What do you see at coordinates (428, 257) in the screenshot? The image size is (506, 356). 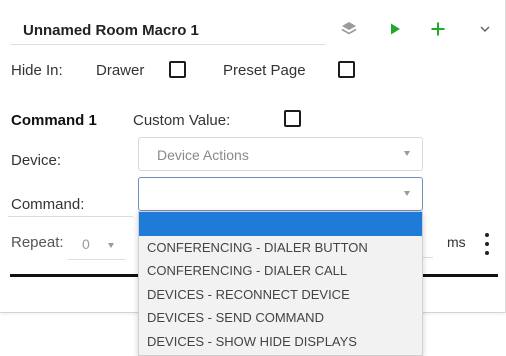 I see `ms-input` at bounding box center [428, 257].